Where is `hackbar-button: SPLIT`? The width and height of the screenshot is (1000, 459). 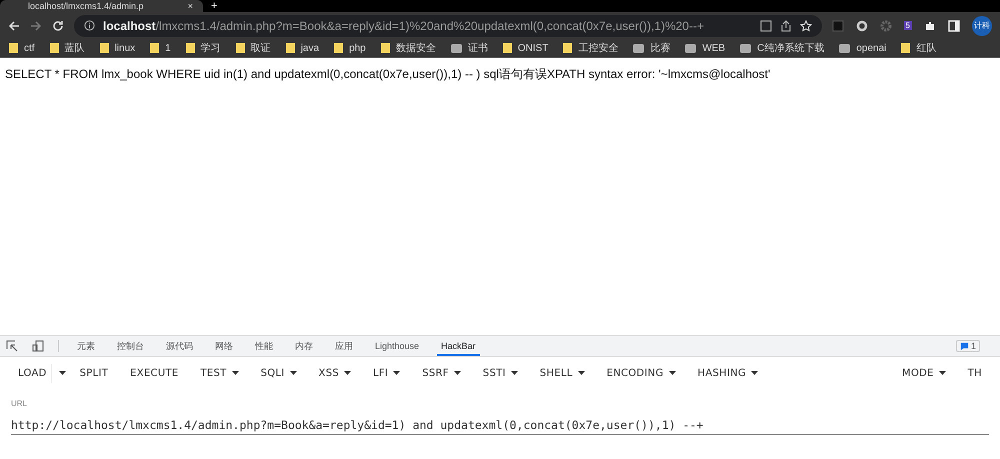 hackbar-button: SPLIT is located at coordinates (94, 373).